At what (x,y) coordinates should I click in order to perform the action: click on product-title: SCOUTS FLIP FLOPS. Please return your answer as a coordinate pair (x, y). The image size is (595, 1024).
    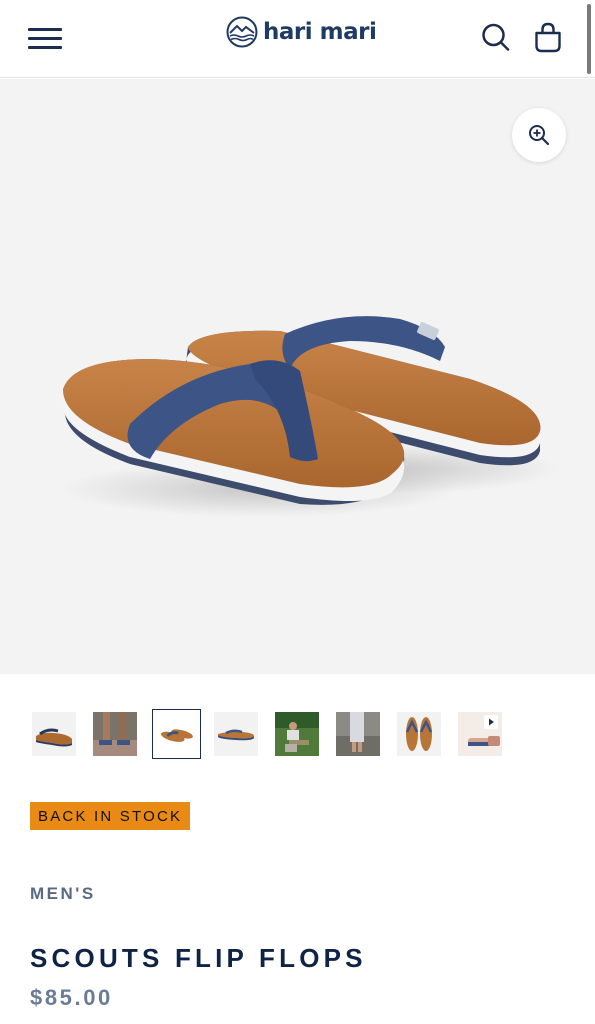
    Looking at the image, I should click on (198, 958).